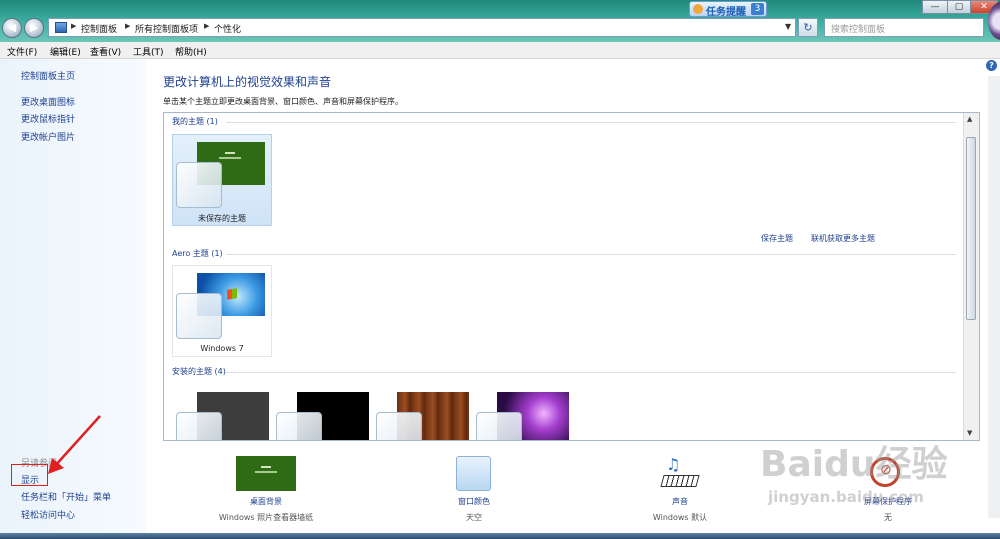 This screenshot has height=539, width=1000. I want to click on theme-list-scrollbar: ▲ ▼, so click(971, 276).